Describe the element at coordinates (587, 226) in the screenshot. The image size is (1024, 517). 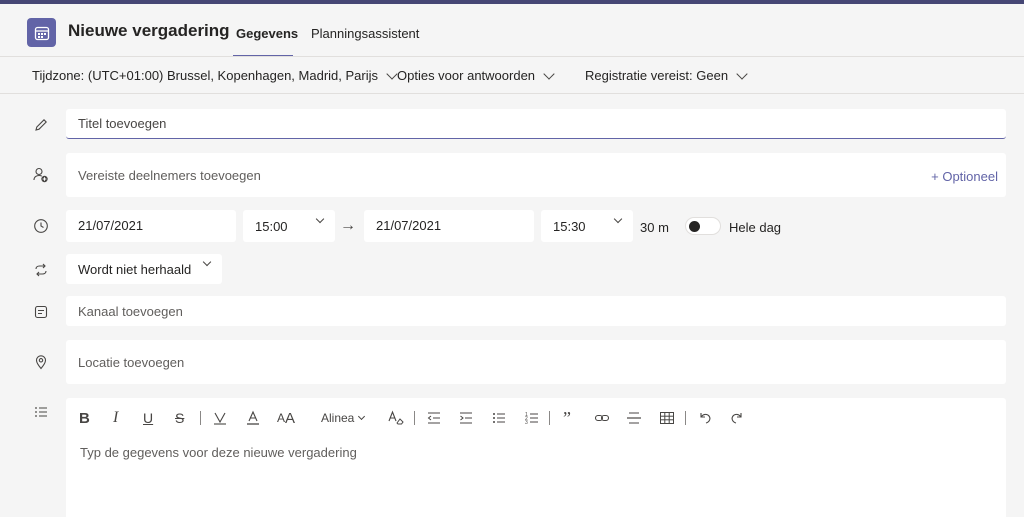
I see `end-time-select: 15:30` at that location.